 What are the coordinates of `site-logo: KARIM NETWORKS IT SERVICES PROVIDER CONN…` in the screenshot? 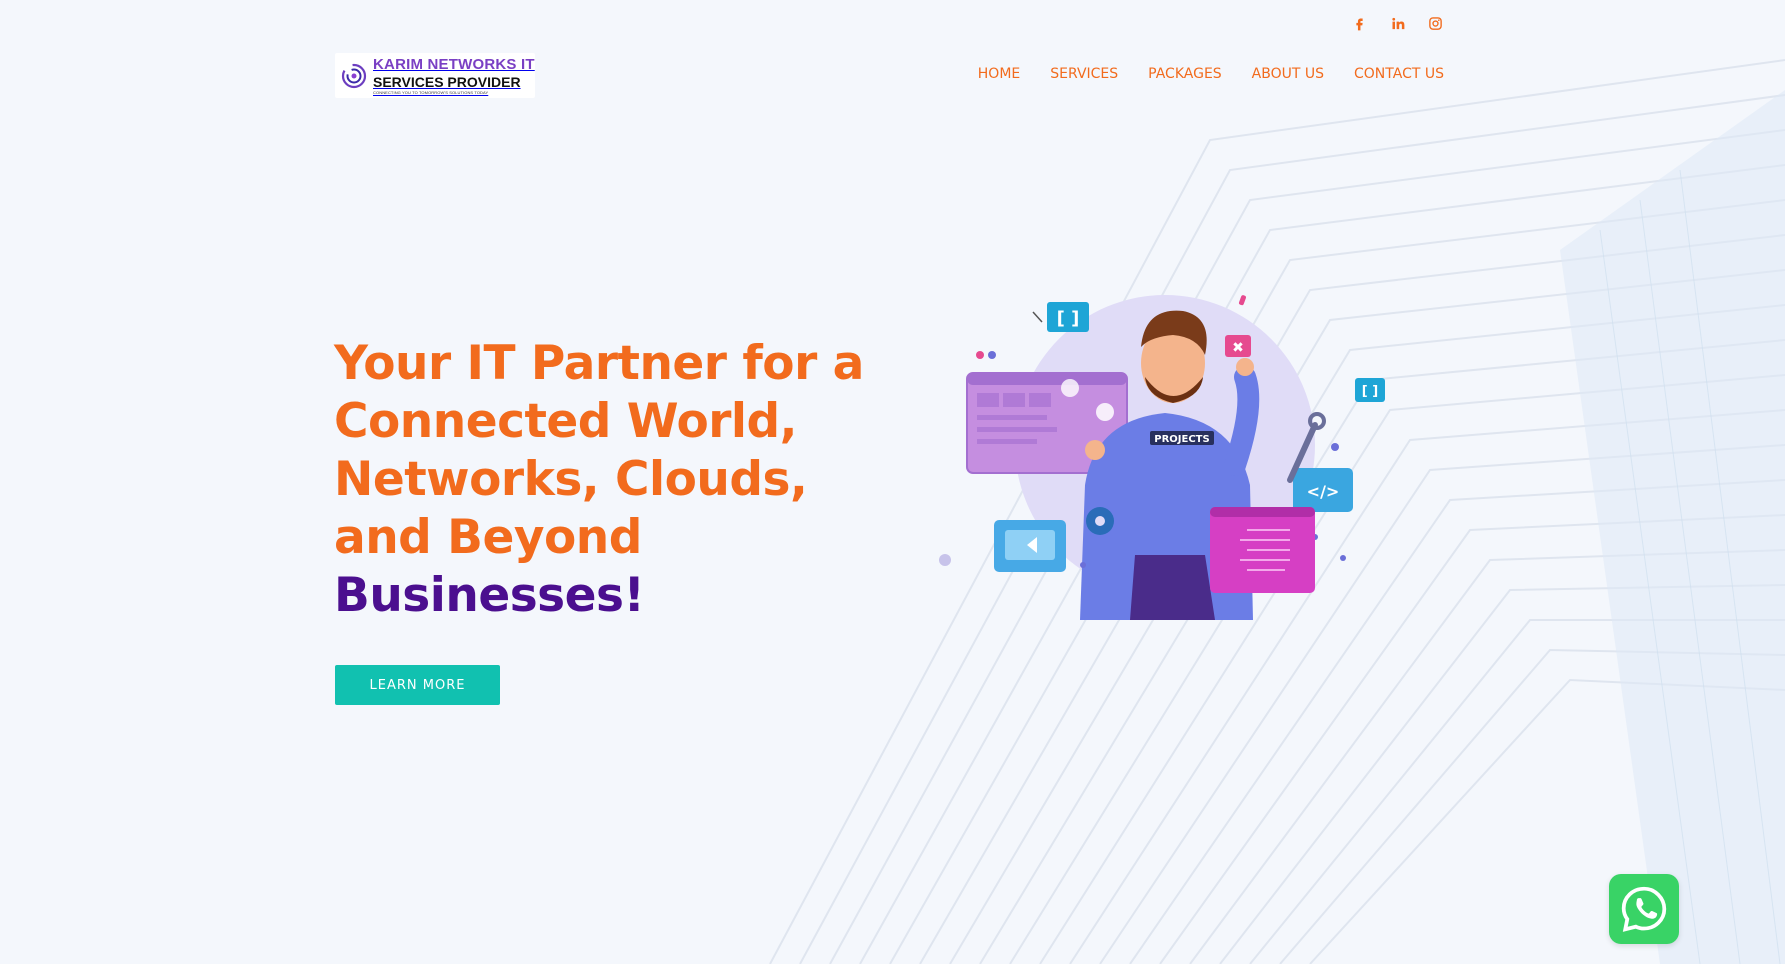 It's located at (435, 75).